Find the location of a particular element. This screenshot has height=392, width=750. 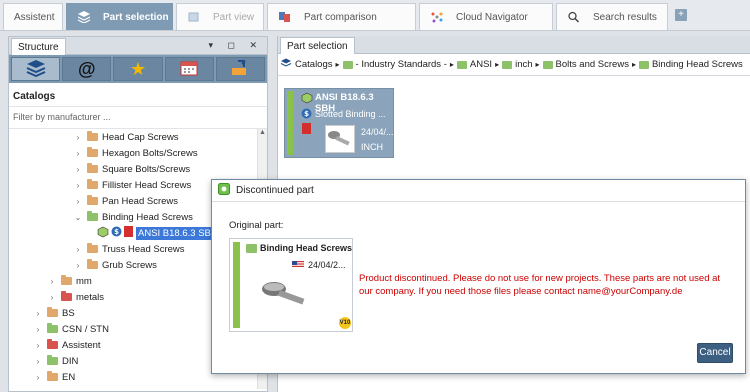

catalogs-view-button is located at coordinates (36, 69).